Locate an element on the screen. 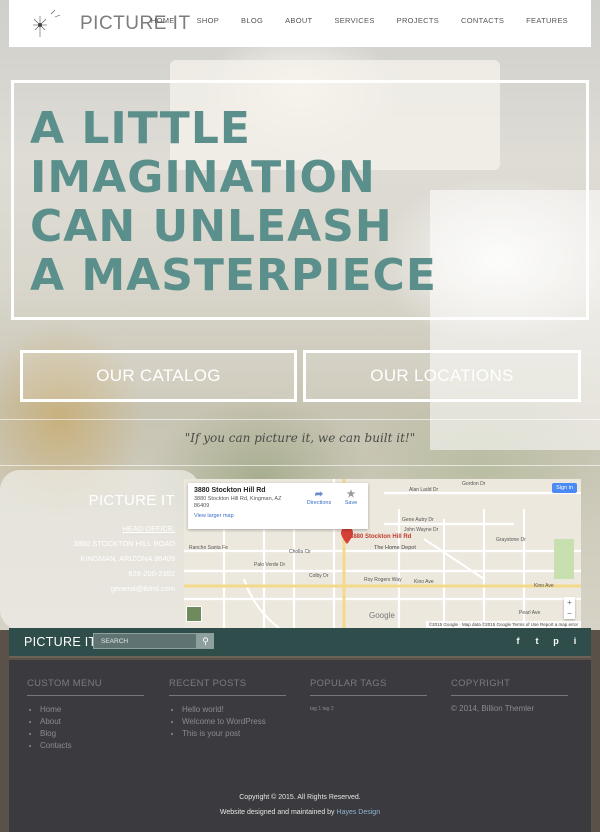 This screenshot has height=832, width=600. map-card-address: 3880 Stockton Hill Rd, Kingman, AZ 86409 is located at coordinates (238, 502).